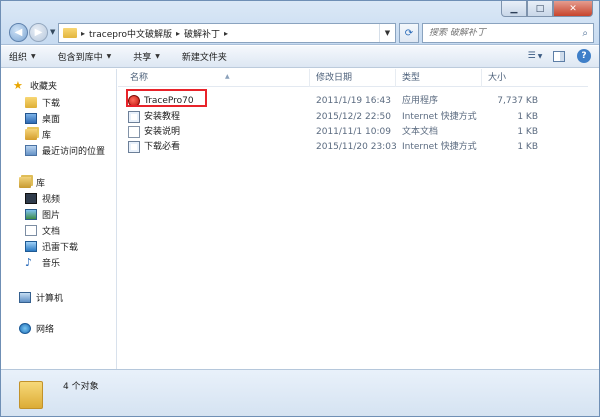 This screenshot has height=417, width=600. Describe the element at coordinates (38, 134) in the screenshot. I see `sidebar-item-library: 库` at that location.